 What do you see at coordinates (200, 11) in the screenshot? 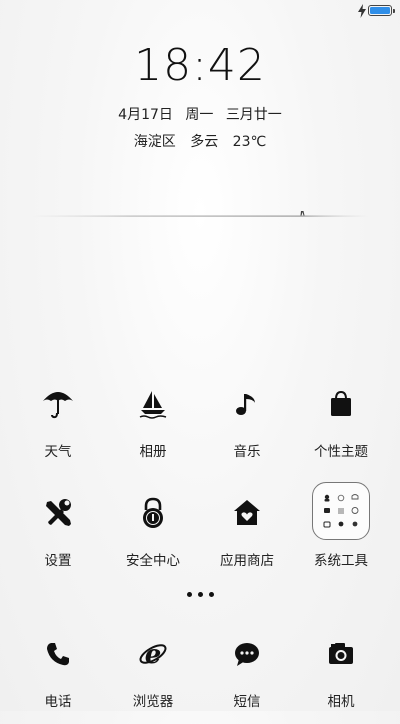
I see `status-bar` at bounding box center [200, 11].